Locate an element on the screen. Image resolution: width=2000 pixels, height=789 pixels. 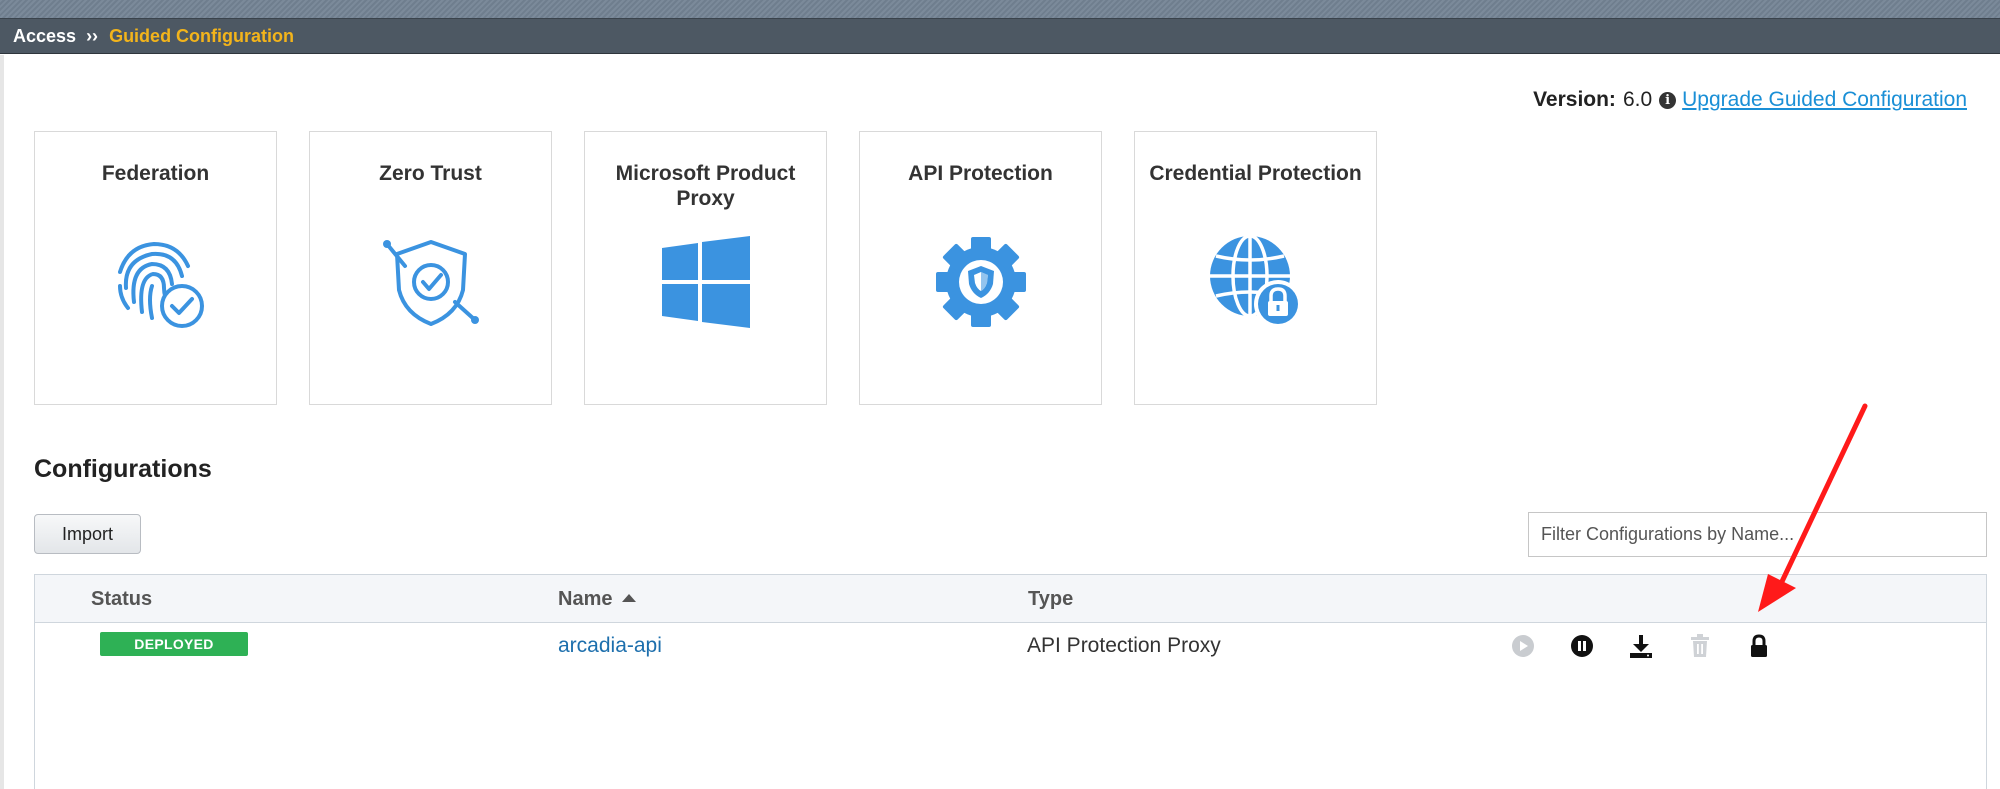
export-button is located at coordinates (1641, 646).